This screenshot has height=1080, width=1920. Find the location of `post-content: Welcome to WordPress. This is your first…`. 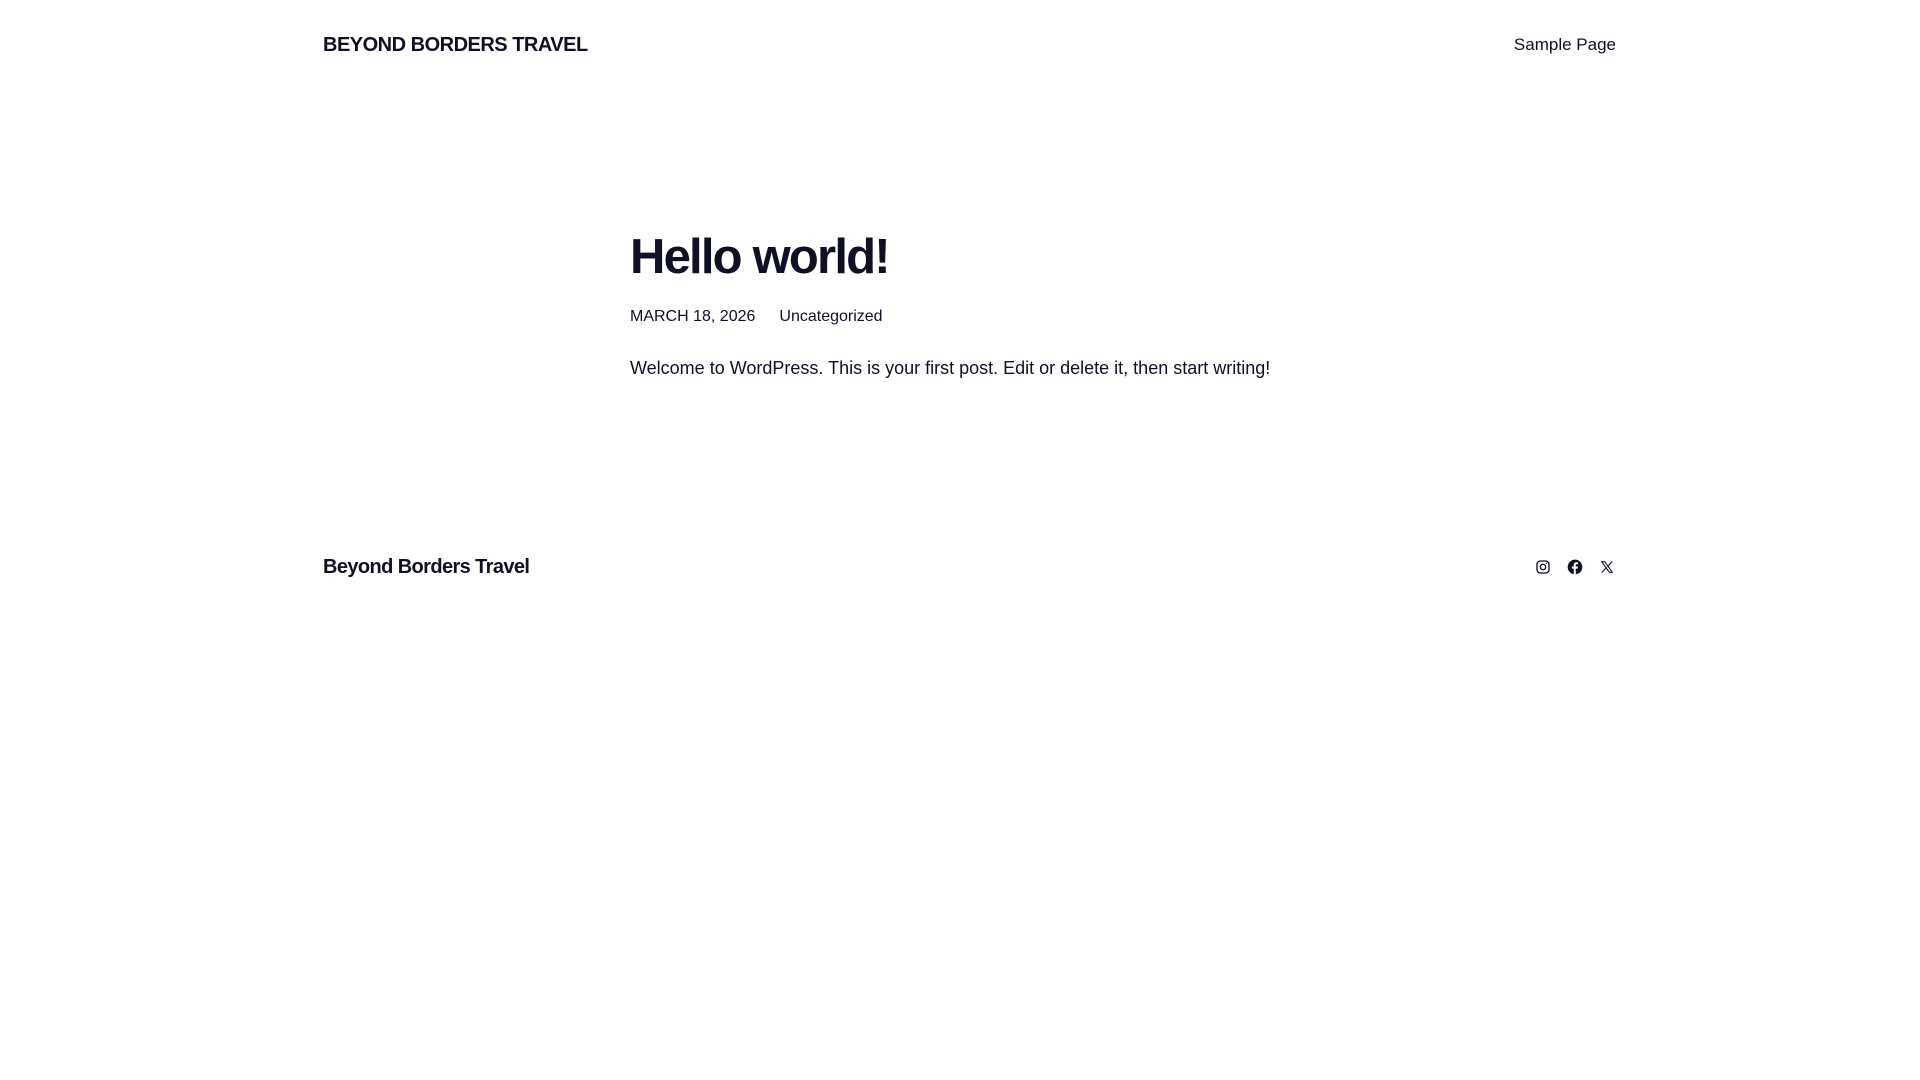

post-content: Welcome to WordPress. This is your first… is located at coordinates (950, 368).